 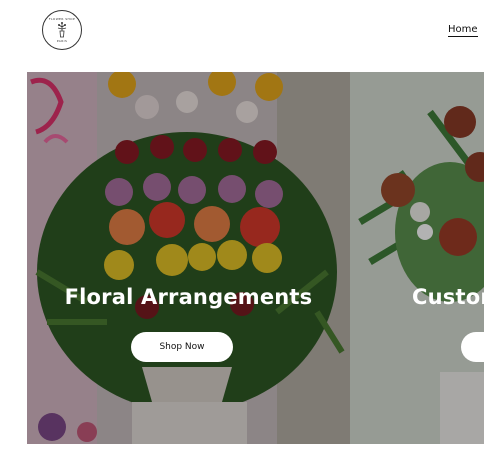 What do you see at coordinates (242, 31) in the screenshot?
I see `site-header: FLOWER SHOP PARIS Home` at bounding box center [242, 31].